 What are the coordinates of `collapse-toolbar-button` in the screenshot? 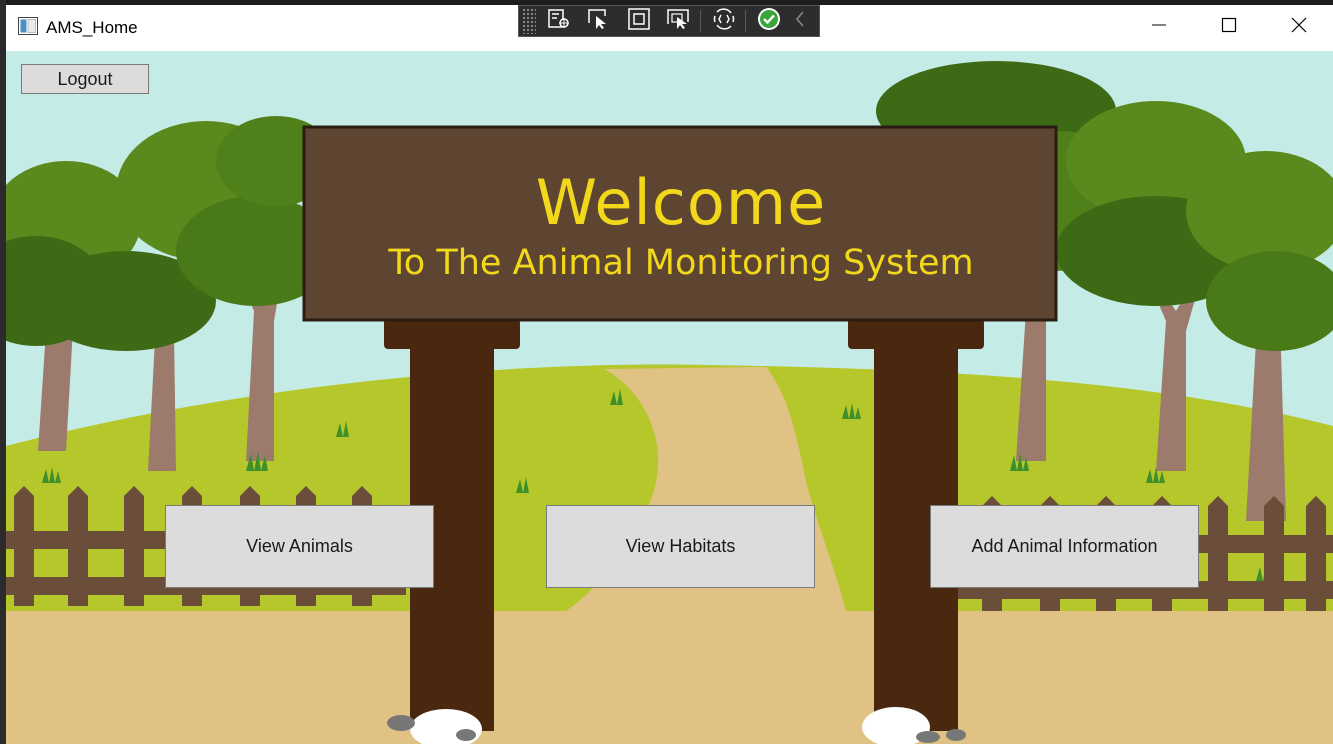 It's located at (800, 21).